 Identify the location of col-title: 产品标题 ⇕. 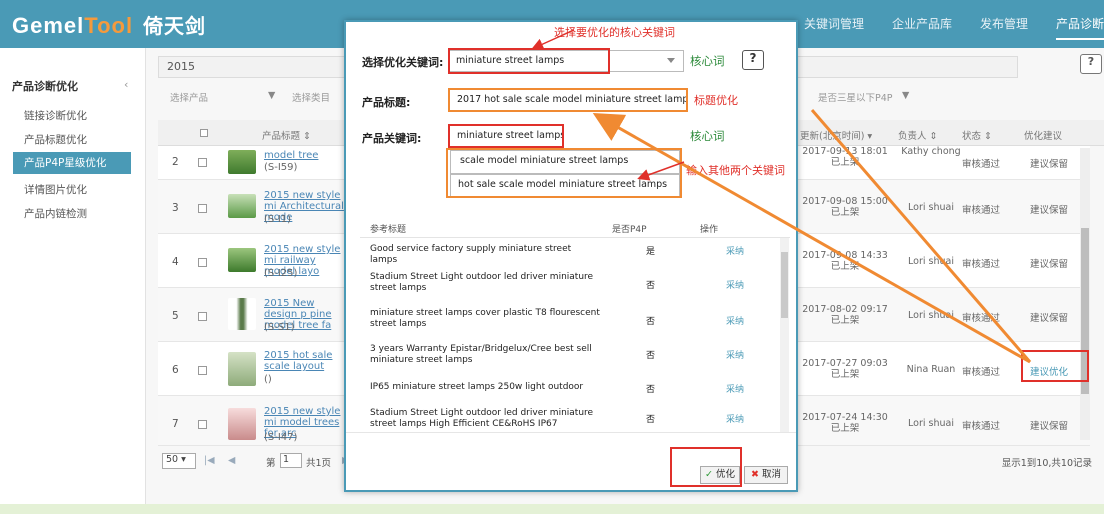
(286, 135).